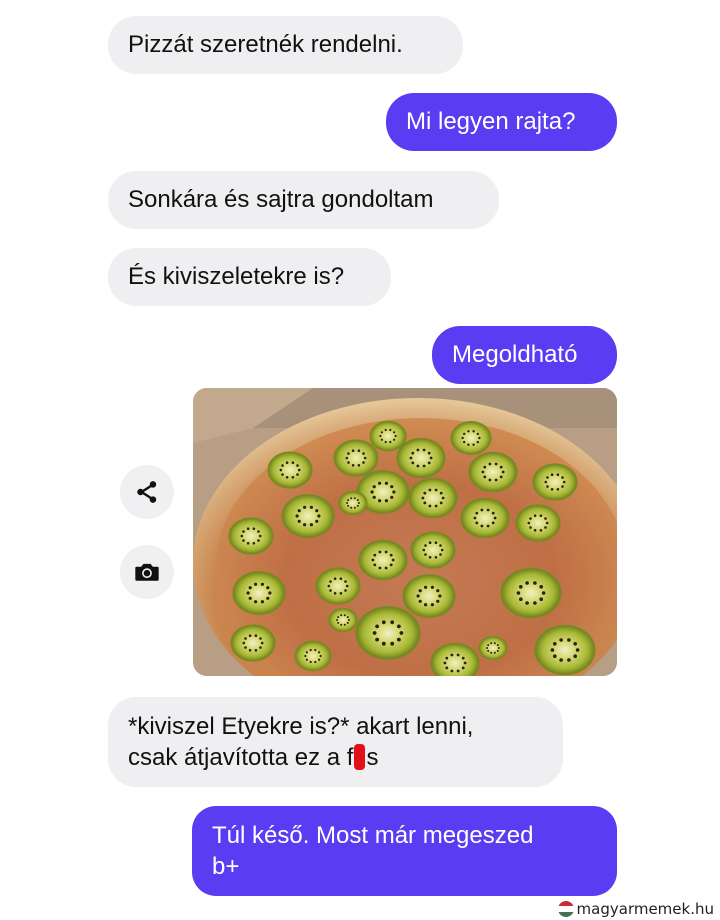 This screenshot has width=720, height=920. Describe the element at coordinates (404, 851) in the screenshot. I see `message-outgoing: Túl késő. Most már megeszed b+` at that location.